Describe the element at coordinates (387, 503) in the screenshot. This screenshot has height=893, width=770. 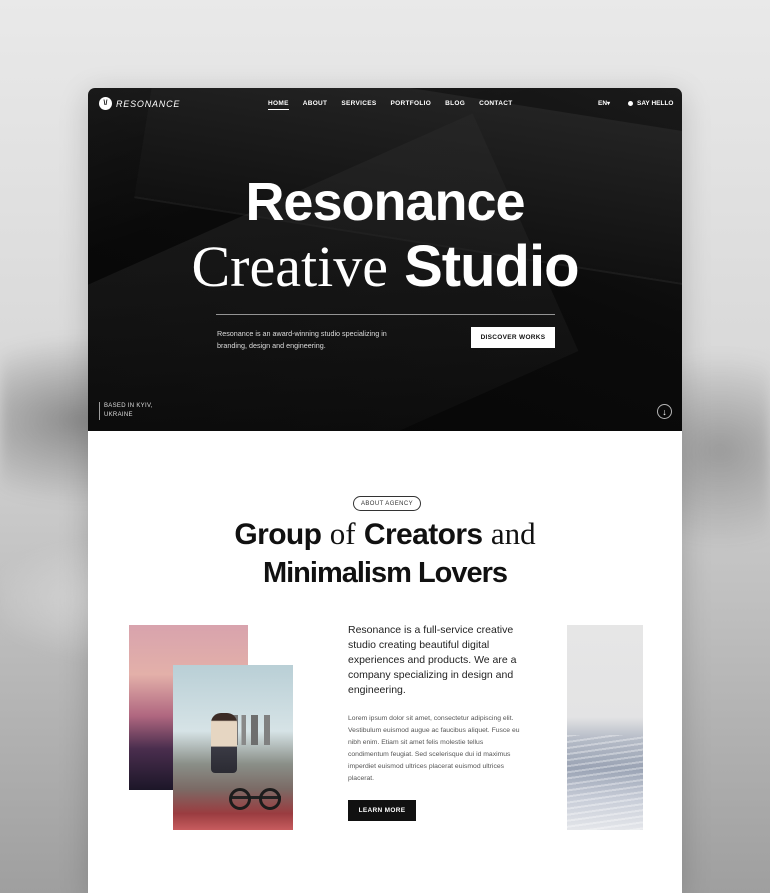
I see `about-badge: ABOUT AGENCY` at that location.